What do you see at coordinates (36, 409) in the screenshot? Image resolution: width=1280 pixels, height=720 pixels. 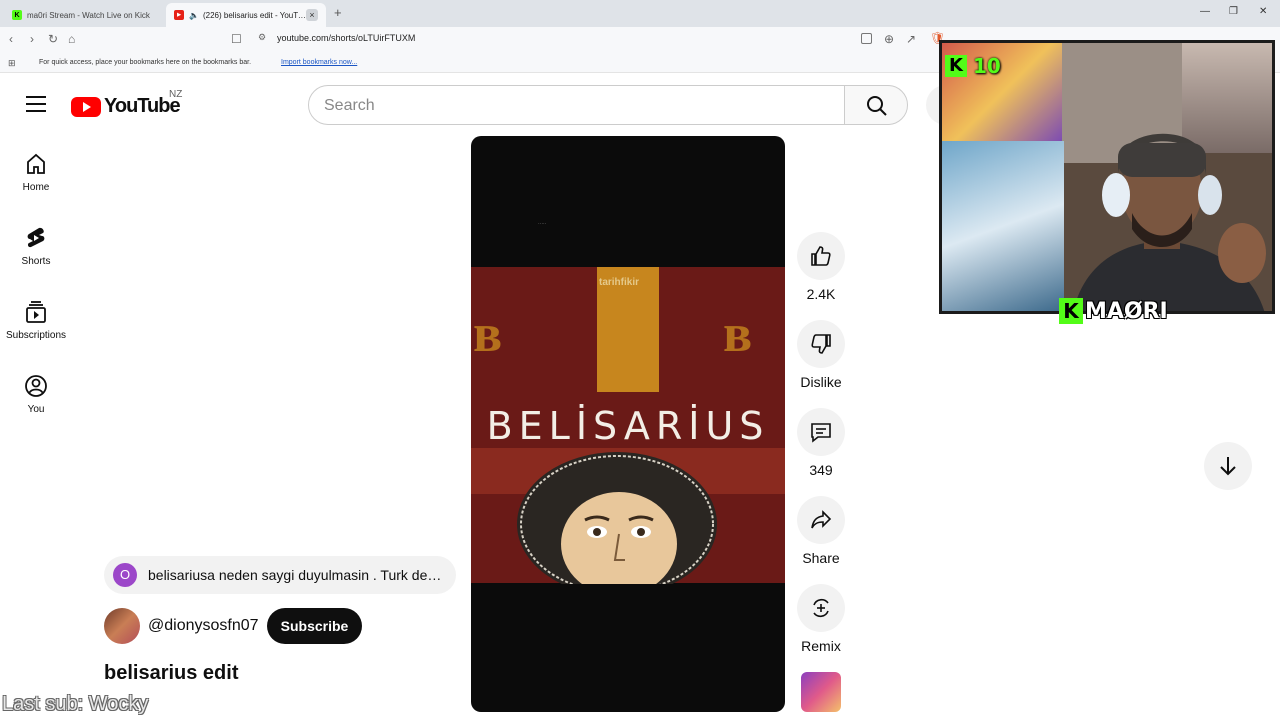 I see `sidebar-item-label: You` at bounding box center [36, 409].